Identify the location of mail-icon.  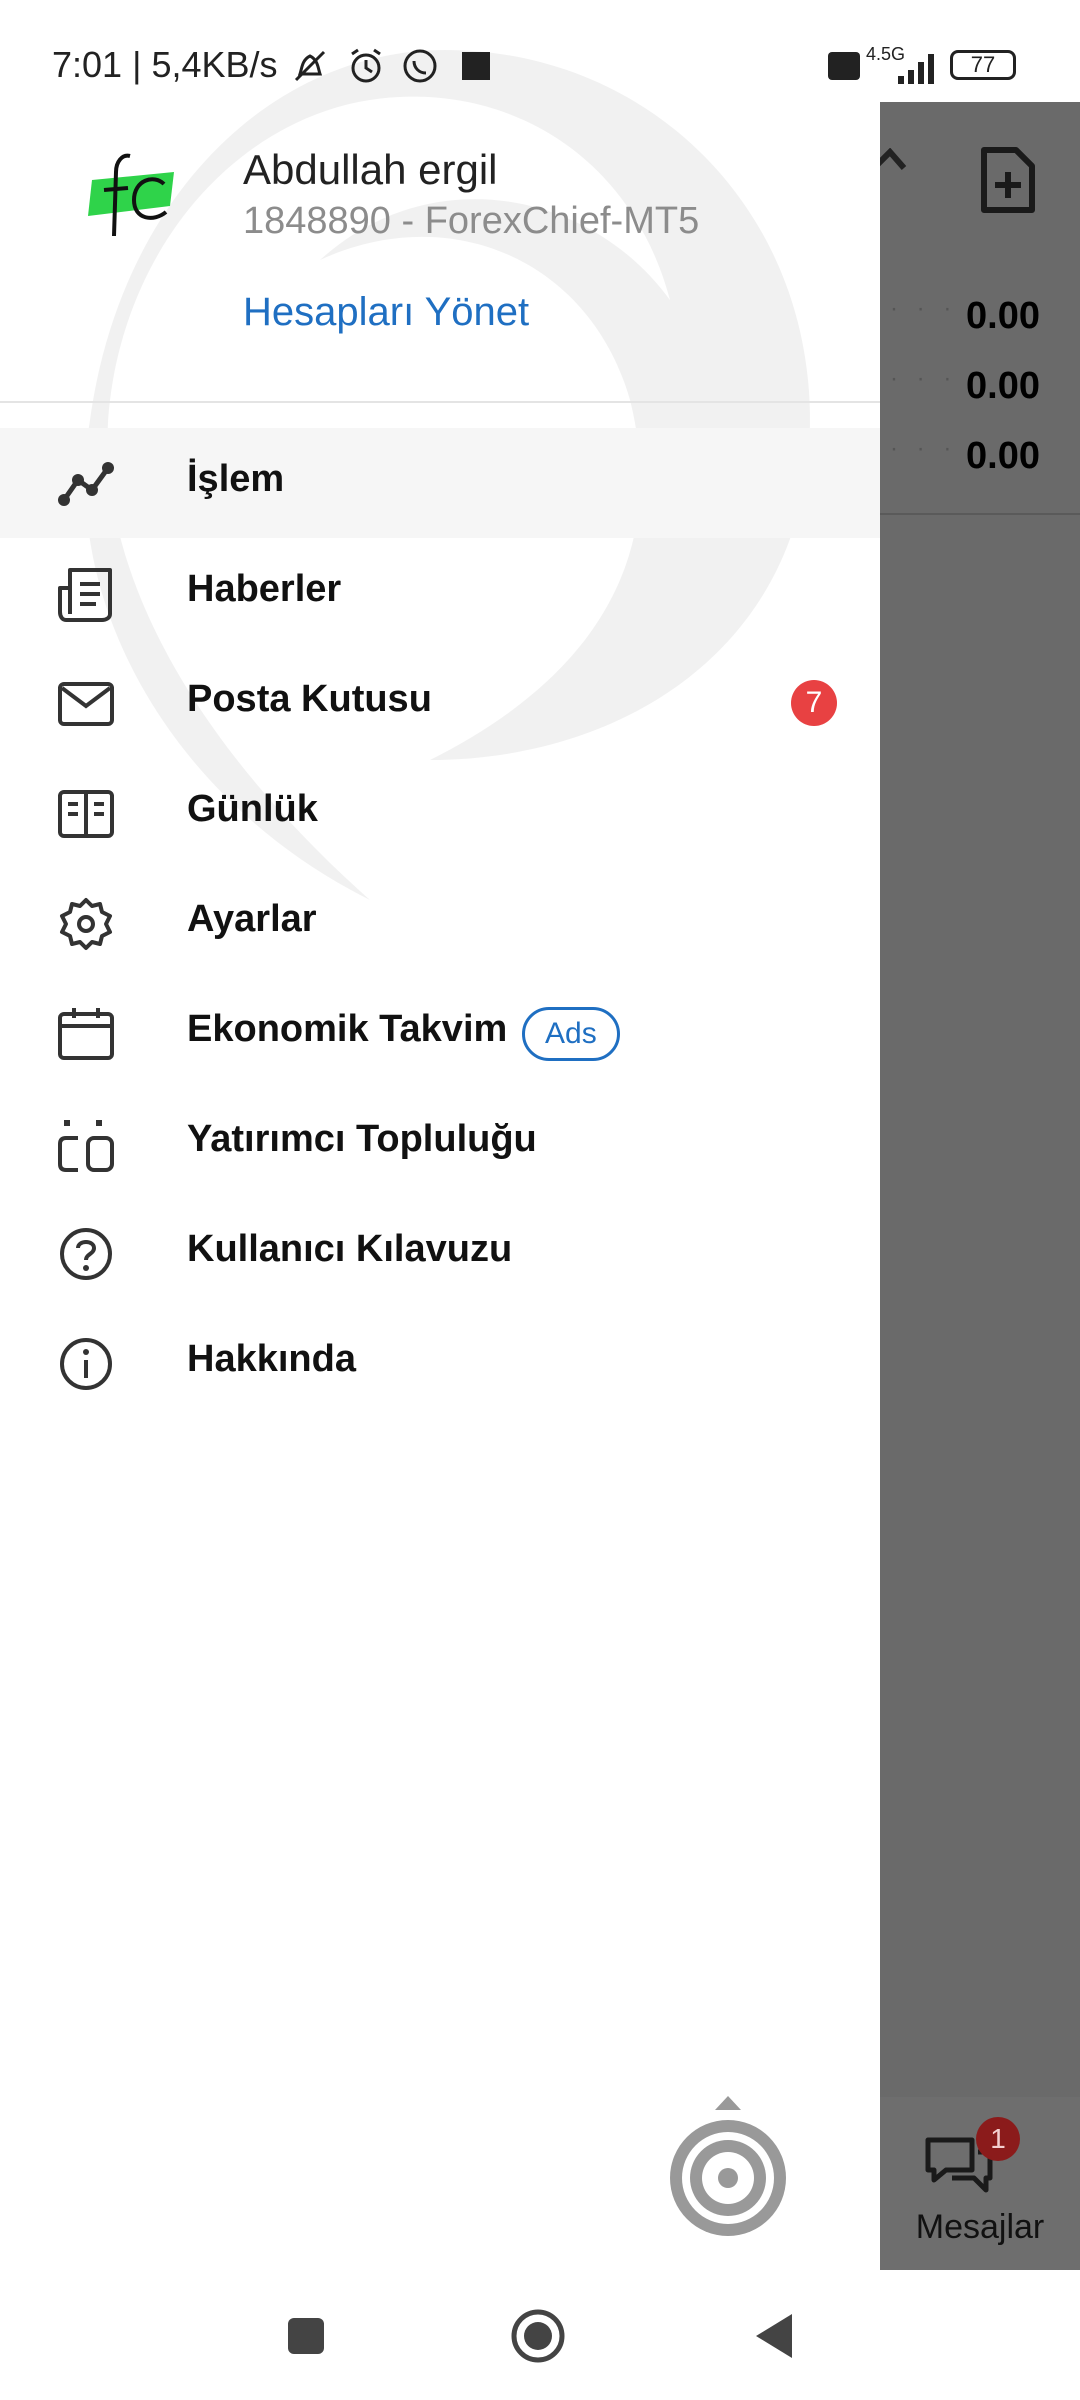
(86, 704).